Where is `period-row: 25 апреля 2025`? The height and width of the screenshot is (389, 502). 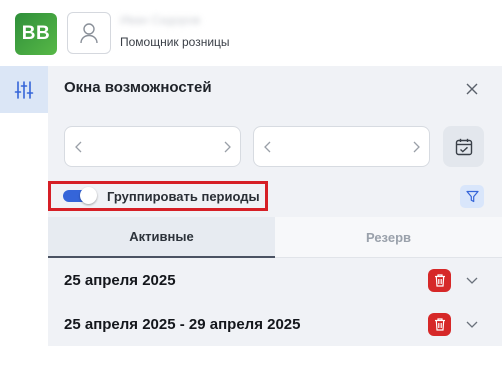
period-row: 25 апреля 2025 is located at coordinates (275, 280).